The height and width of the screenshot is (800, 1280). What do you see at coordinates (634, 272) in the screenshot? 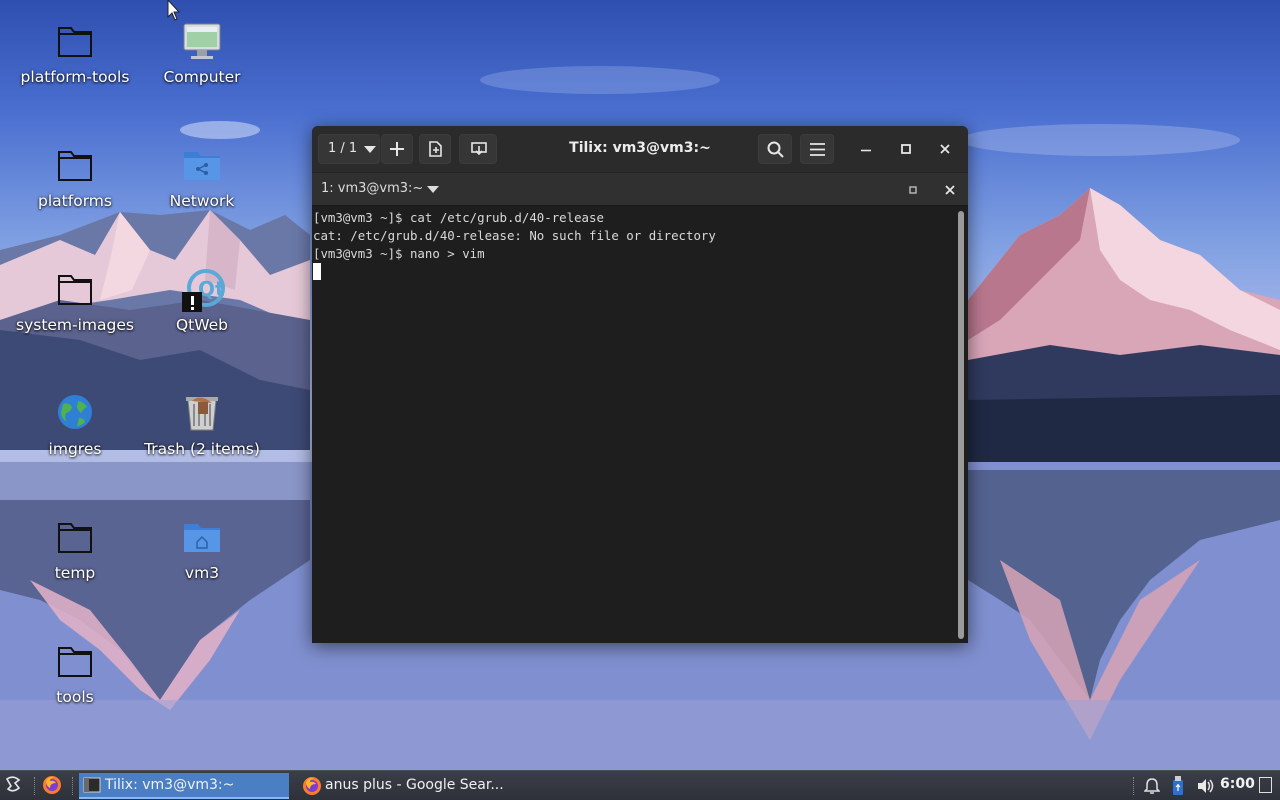
I see `terminal-cursor-line` at bounding box center [634, 272].